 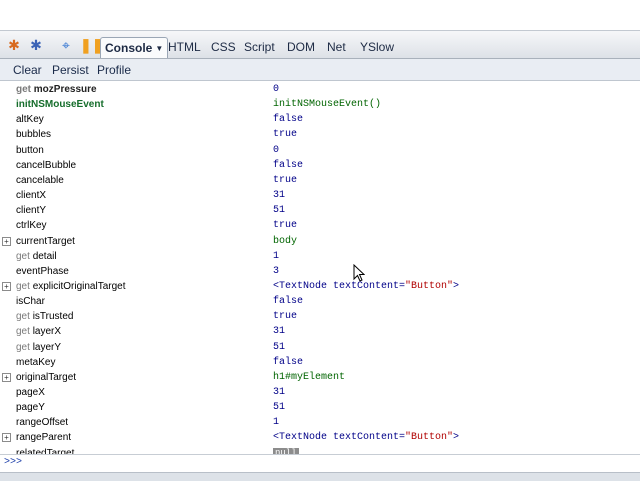 I want to click on property-name-text: initNSMouseEvent, so click(x=60, y=104).